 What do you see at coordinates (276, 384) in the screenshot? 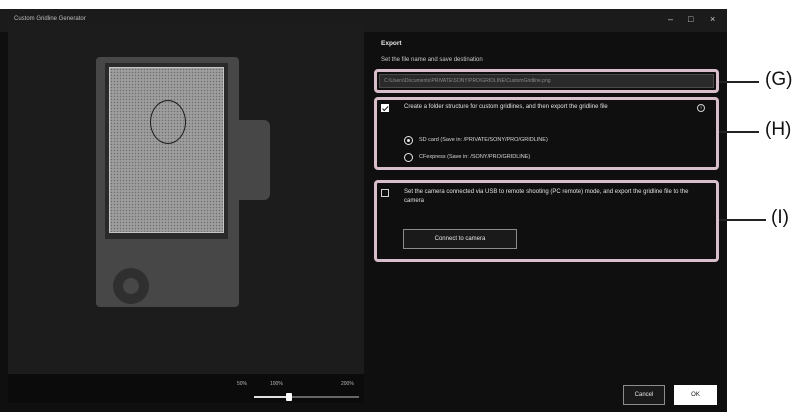
I see `zoom-label-100: 100%` at bounding box center [276, 384].